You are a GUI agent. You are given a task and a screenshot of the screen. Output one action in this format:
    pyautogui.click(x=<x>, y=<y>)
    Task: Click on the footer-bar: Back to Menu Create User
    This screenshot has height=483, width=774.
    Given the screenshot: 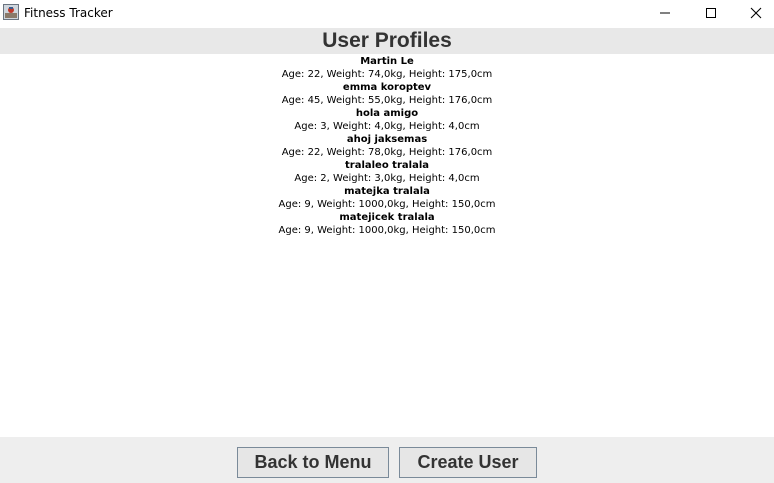 What is the action you would take?
    pyautogui.click(x=387, y=460)
    